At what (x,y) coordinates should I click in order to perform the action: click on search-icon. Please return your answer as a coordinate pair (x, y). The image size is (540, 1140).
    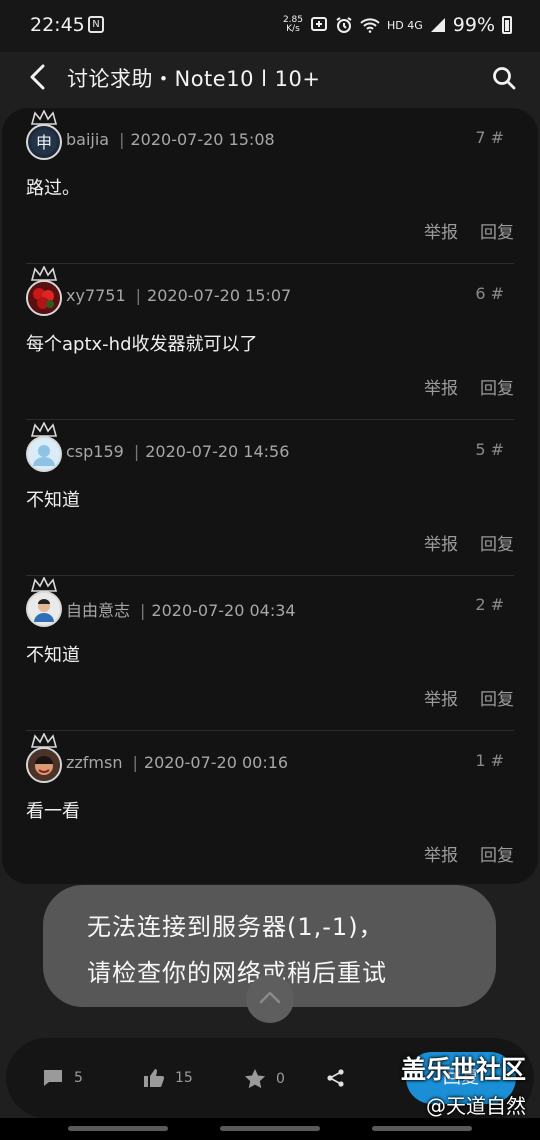
    Looking at the image, I should click on (504, 78).